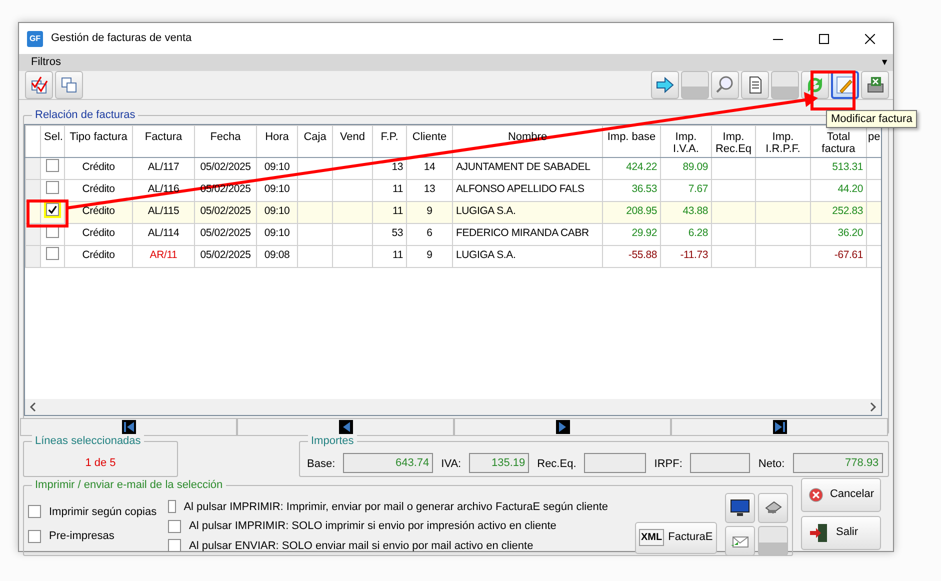  I want to click on table-cell: 89.09, so click(695, 167).